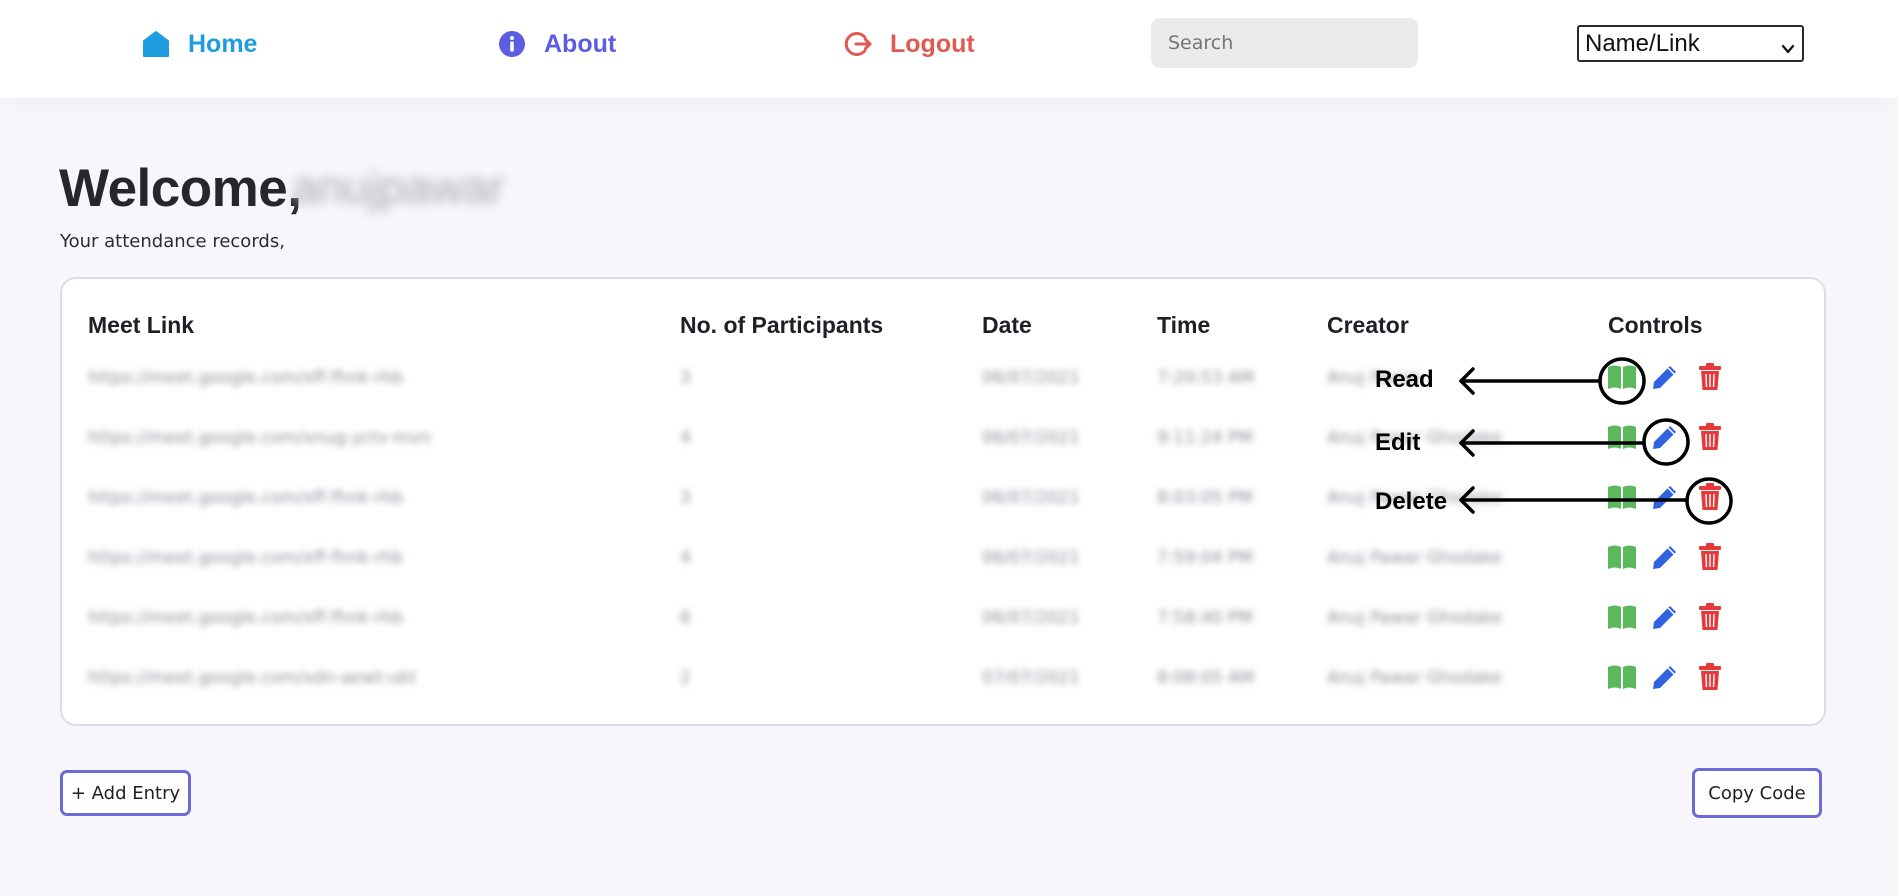 The image size is (1898, 896). What do you see at coordinates (180, 188) in the screenshot?
I see `page-title: Welcome,` at bounding box center [180, 188].